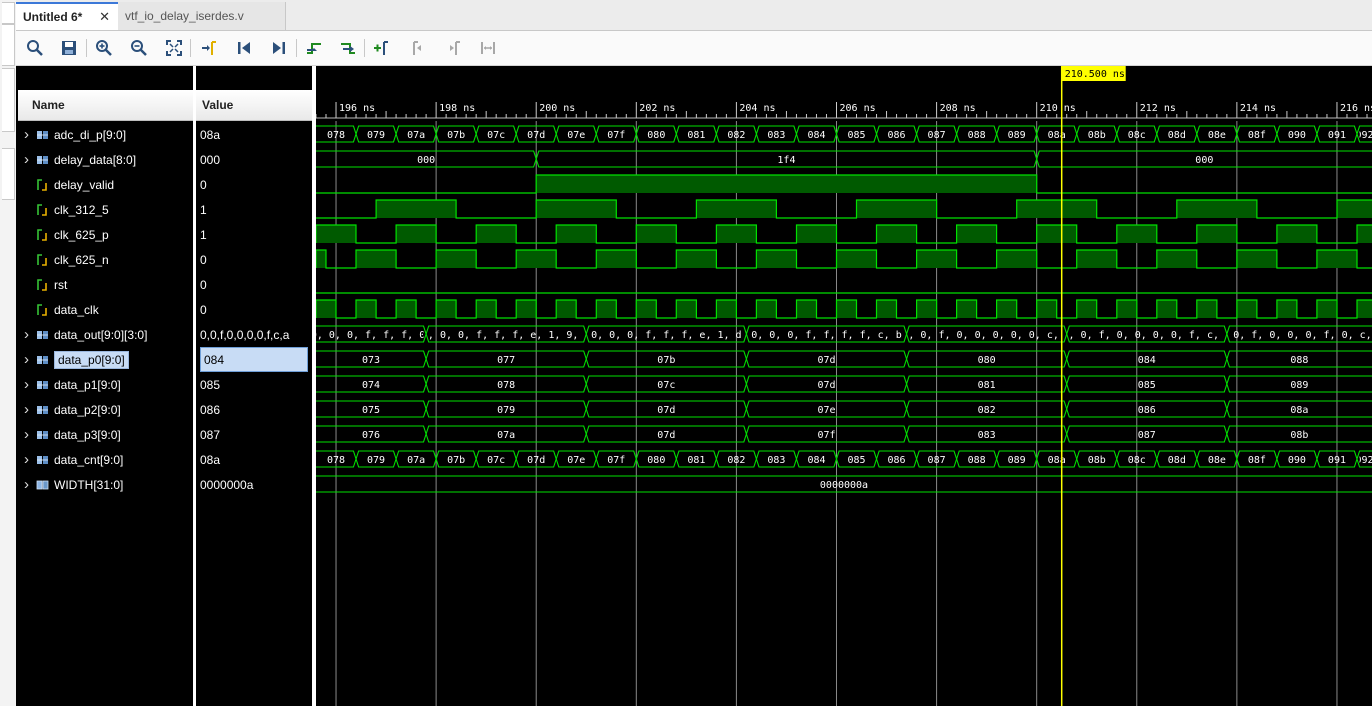  Describe the element at coordinates (65, 184) in the screenshot. I see `signal-row-delay-valid: delay_valid` at that location.